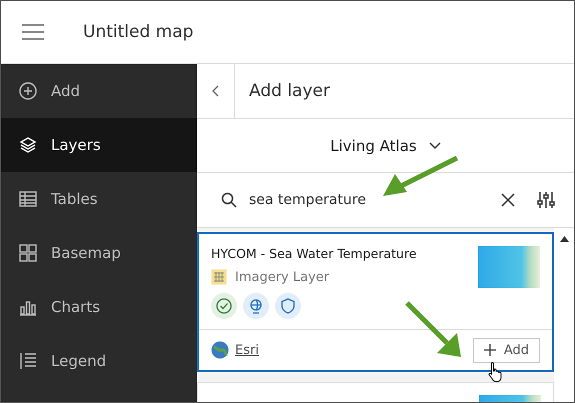 Image resolution: width=575 pixels, height=403 pixels. I want to click on source-dropdown: Living Atlas, so click(385, 145).